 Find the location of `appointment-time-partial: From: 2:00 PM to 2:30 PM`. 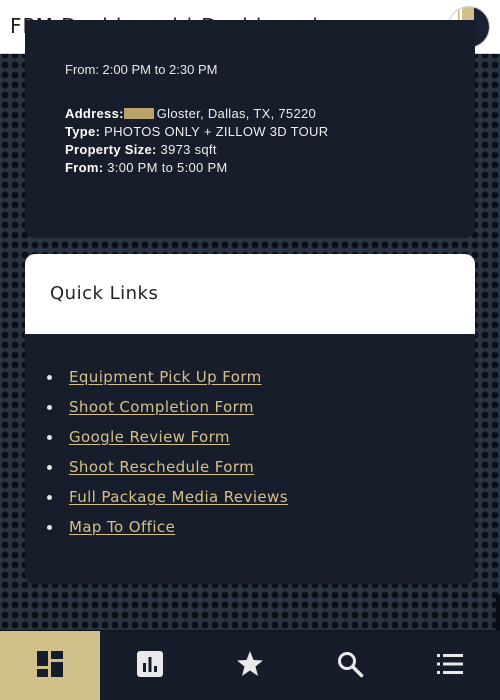

appointment-time-partial: From: 2:00 PM to 2:30 PM is located at coordinates (141, 69).